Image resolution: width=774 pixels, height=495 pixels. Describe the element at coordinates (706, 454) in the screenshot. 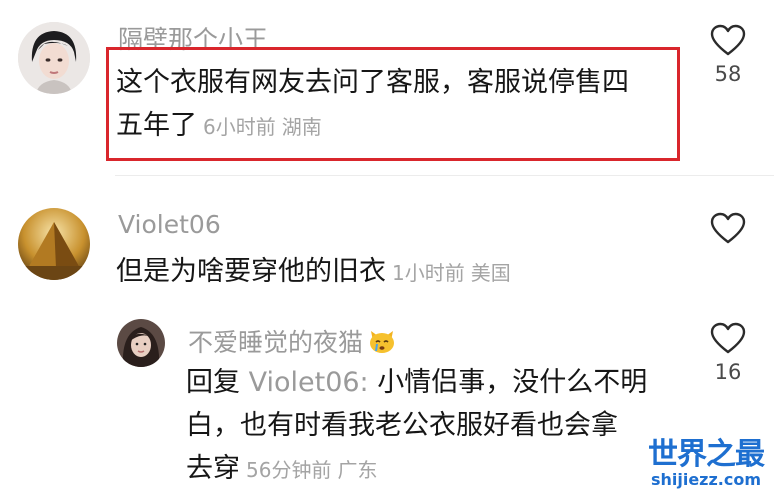

I see `watermark-title: 世界之最` at that location.